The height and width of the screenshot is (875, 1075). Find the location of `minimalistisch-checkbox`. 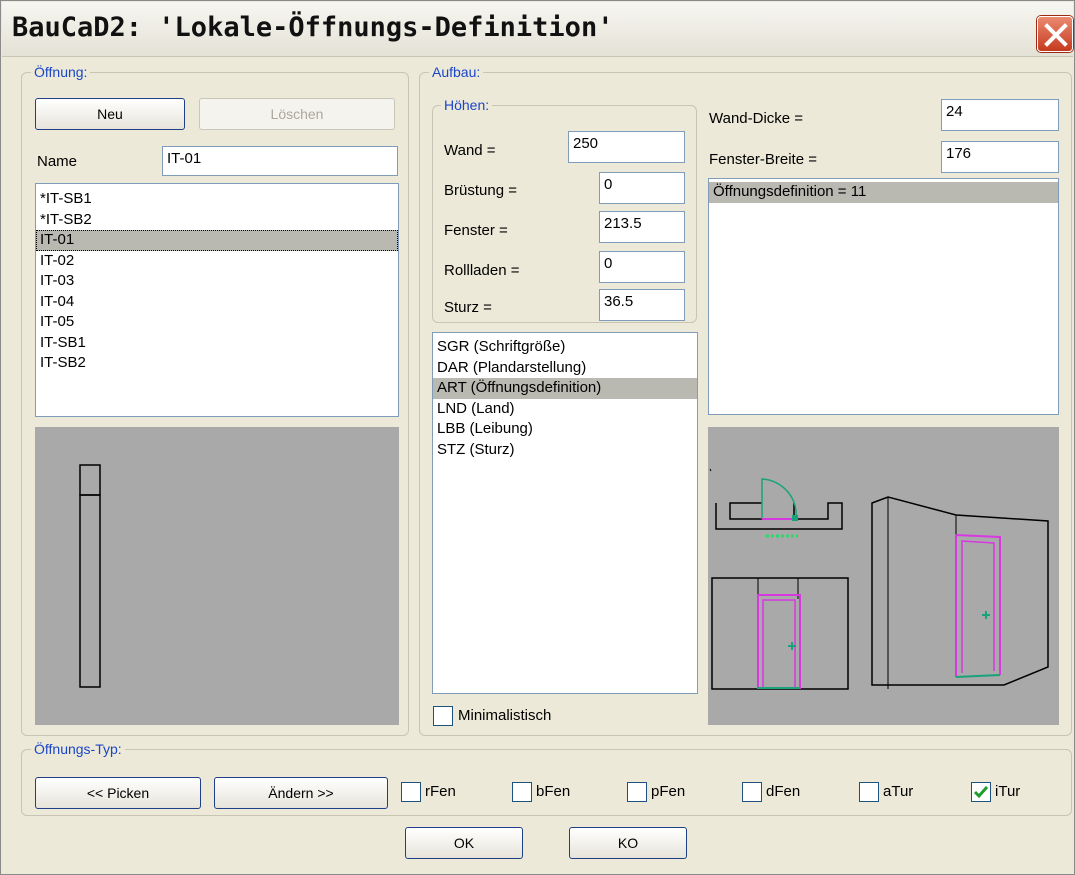

minimalistisch-checkbox is located at coordinates (443, 716).